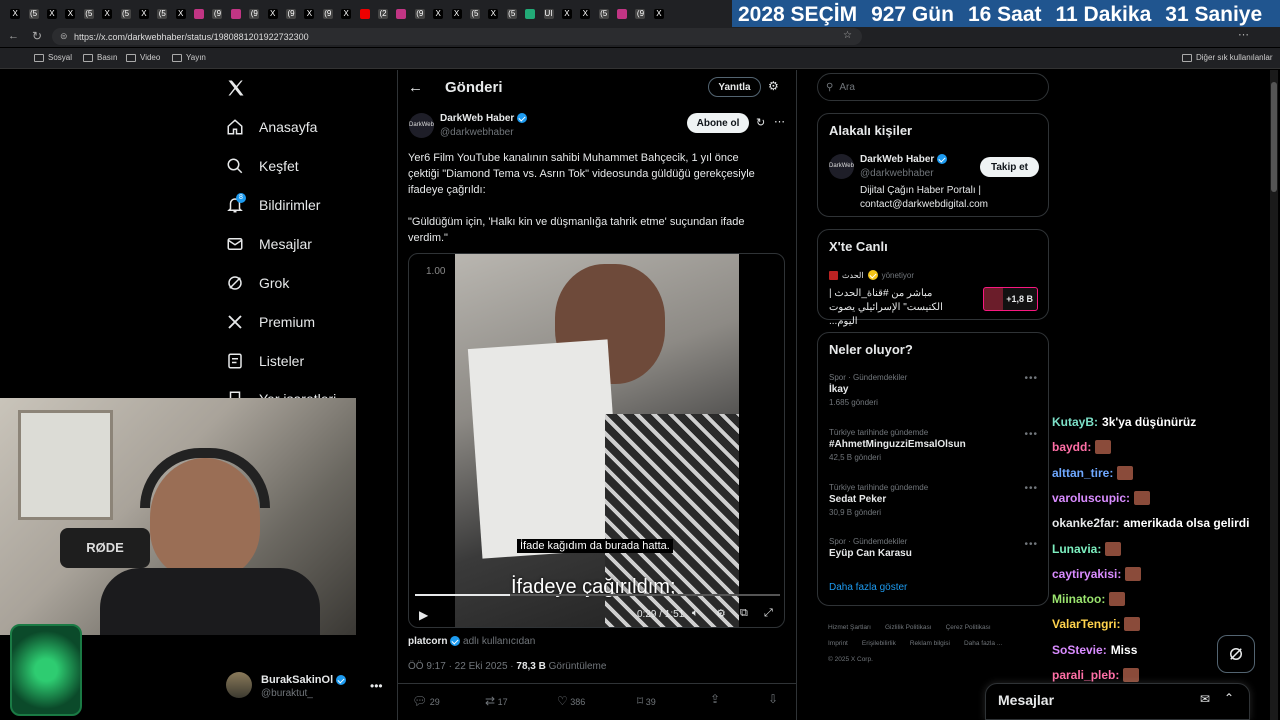  I want to click on chat-username: baydd:, so click(1071, 447).